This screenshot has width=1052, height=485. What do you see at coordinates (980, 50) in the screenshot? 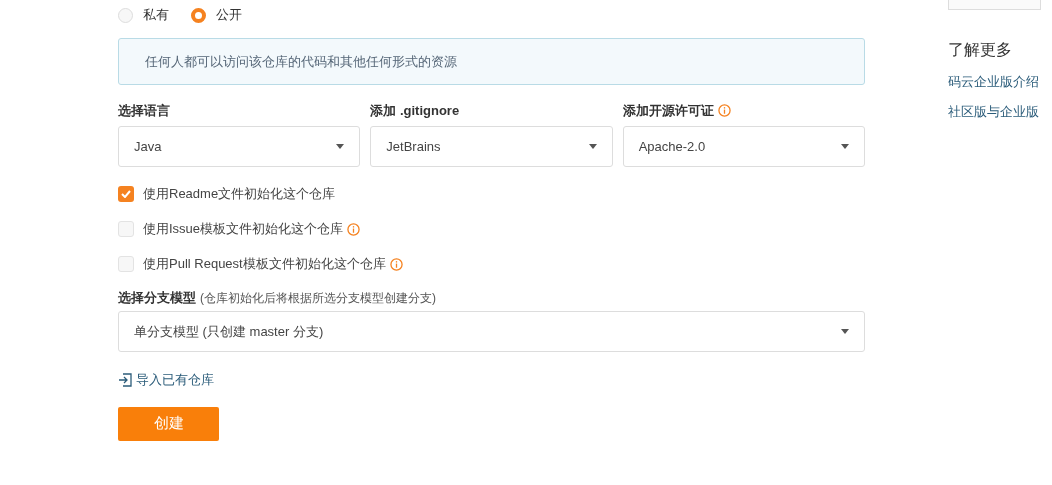
I see `sidebar-heading: 了解更多` at bounding box center [980, 50].